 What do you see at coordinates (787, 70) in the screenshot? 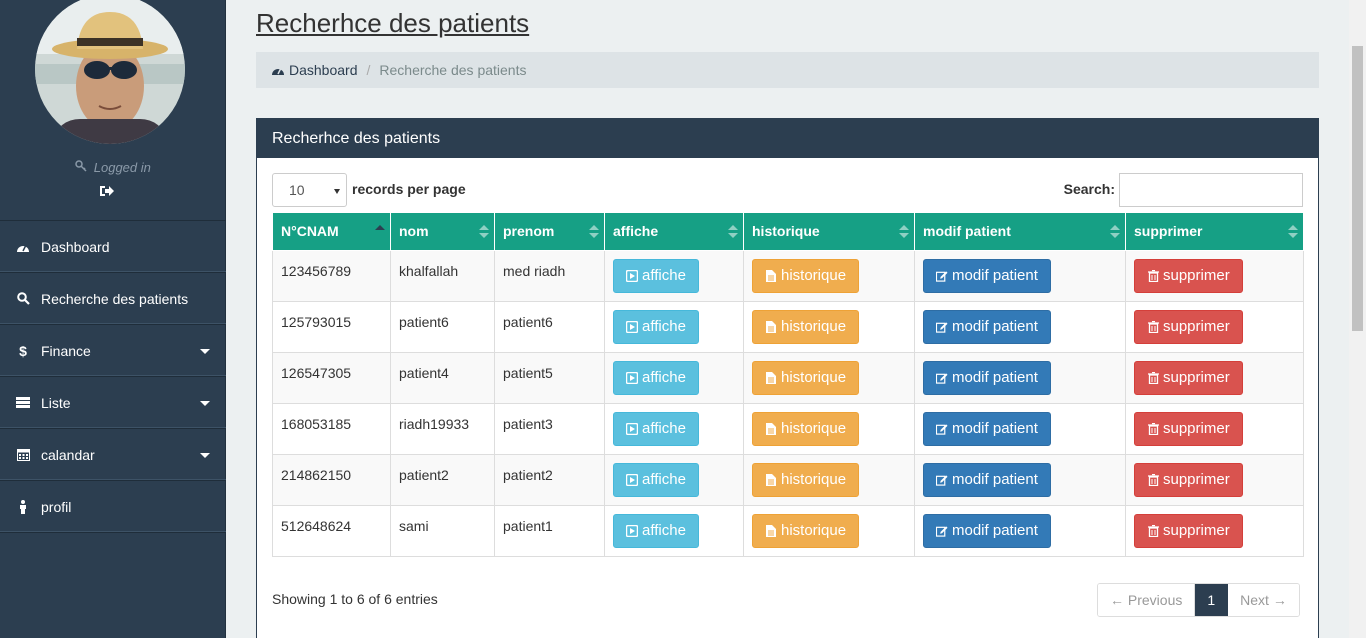
I see `breadcrumb: Dashboard / Recherche des patients` at bounding box center [787, 70].